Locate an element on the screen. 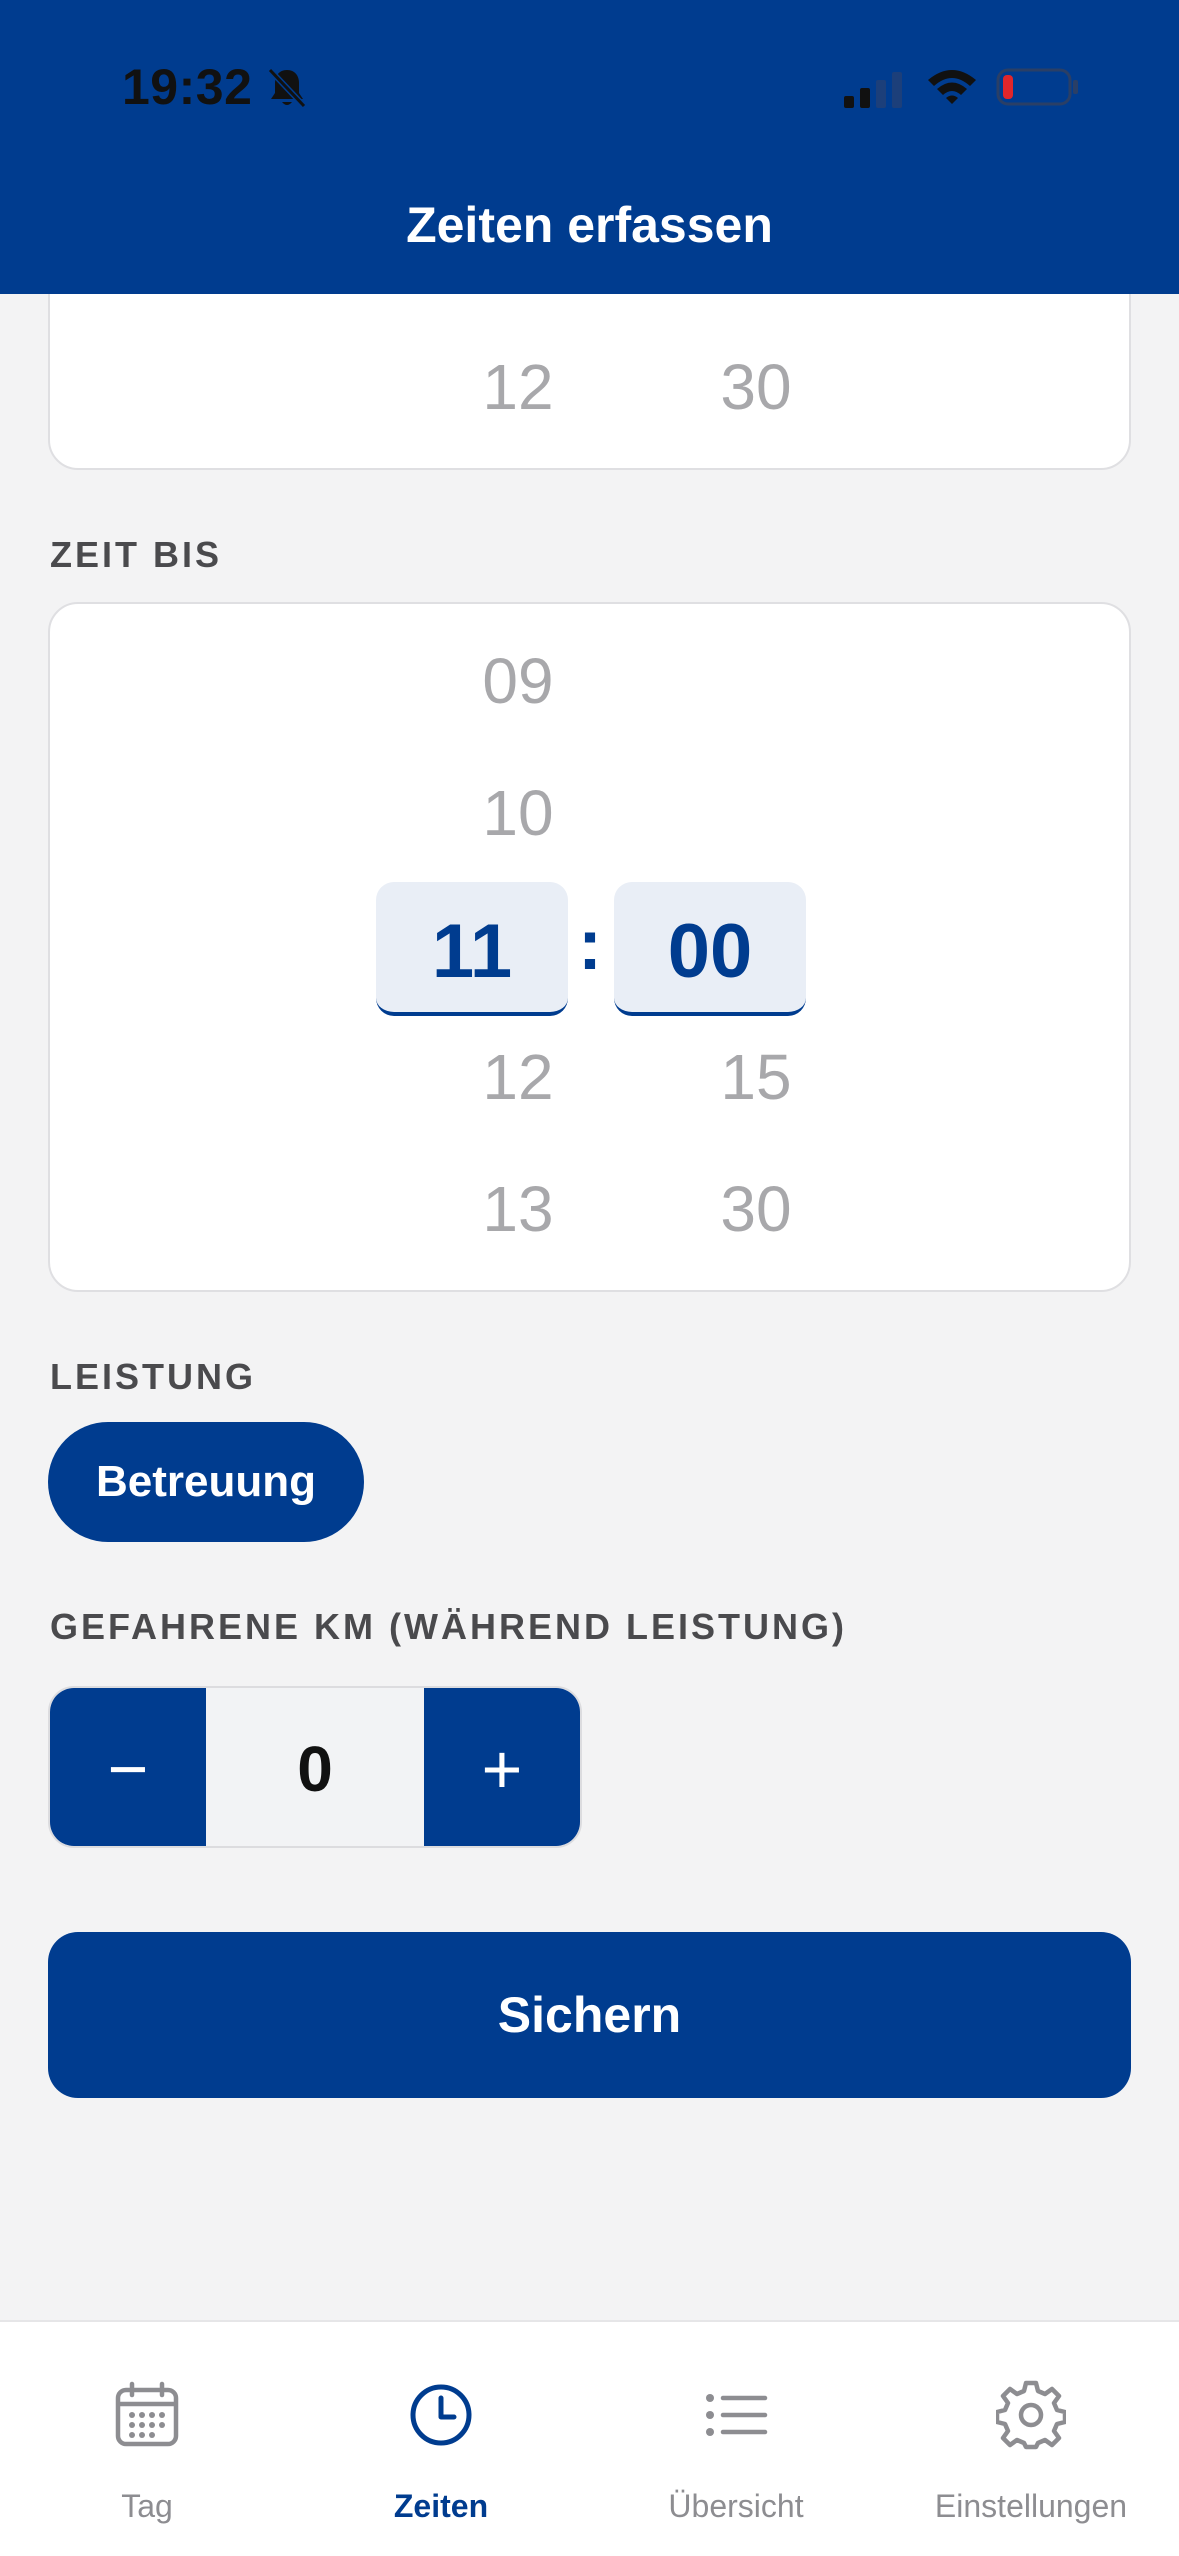 This screenshot has width=1179, height=2556. hour-option: 13 is located at coordinates (518, 1209).